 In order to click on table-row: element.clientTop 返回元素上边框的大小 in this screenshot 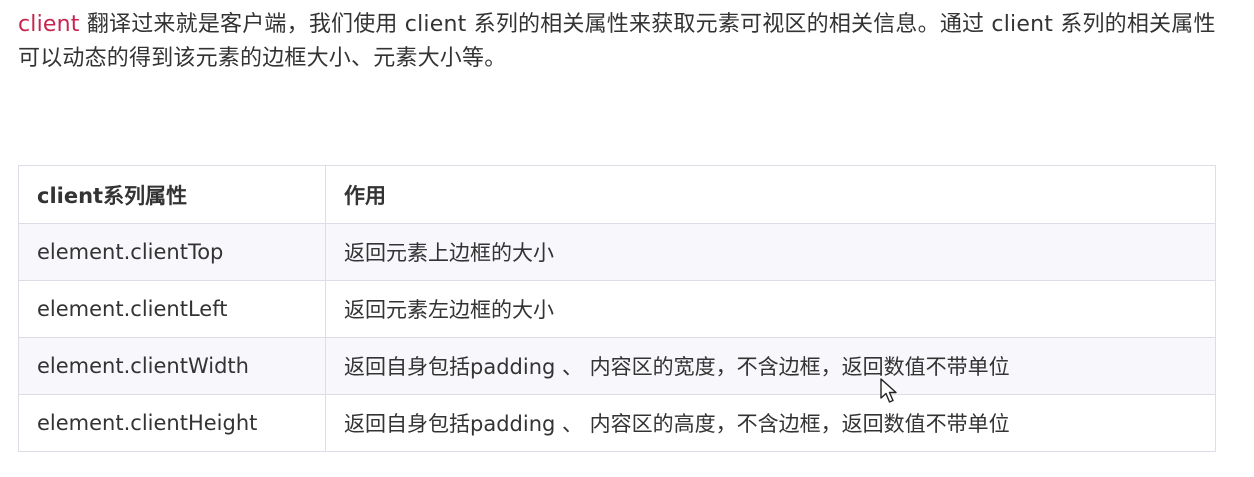, I will do `click(617, 252)`.